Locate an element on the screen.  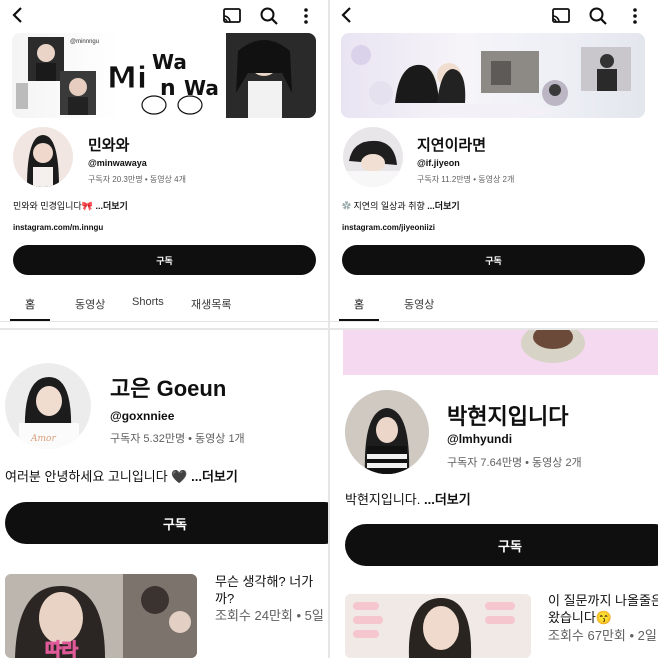
svg-text: Wa is located at coordinates (169, 62).